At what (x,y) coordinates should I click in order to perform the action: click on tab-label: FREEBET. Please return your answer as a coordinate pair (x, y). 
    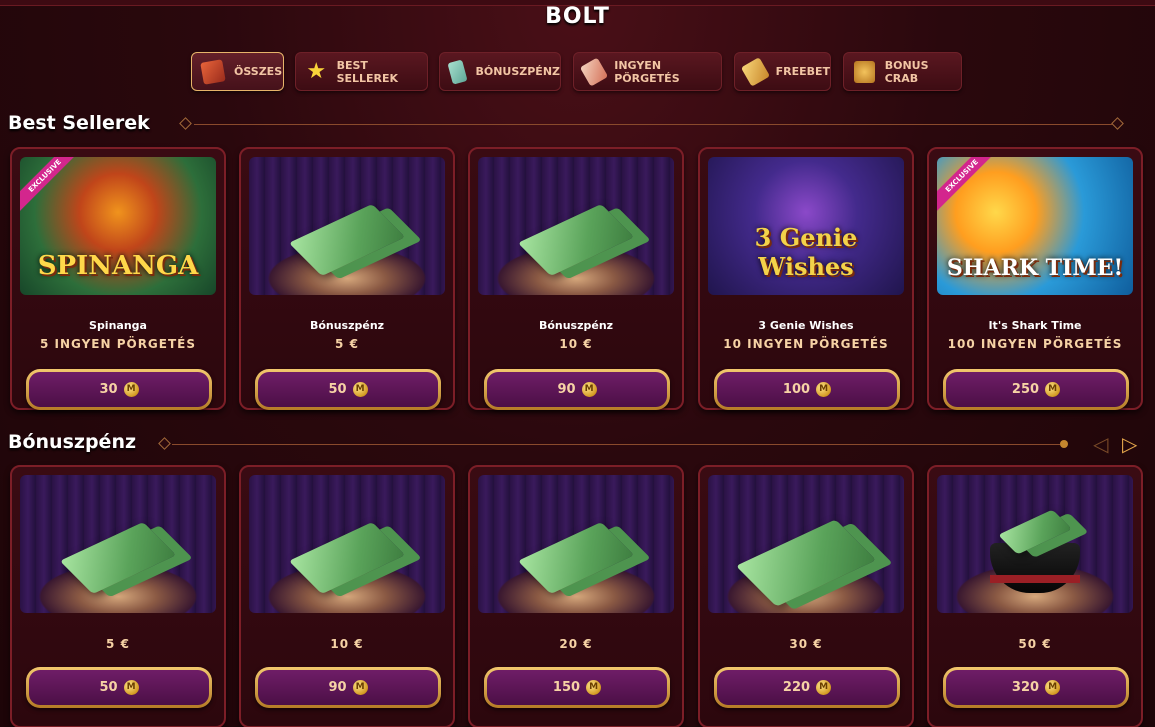
    Looking at the image, I should click on (802, 71).